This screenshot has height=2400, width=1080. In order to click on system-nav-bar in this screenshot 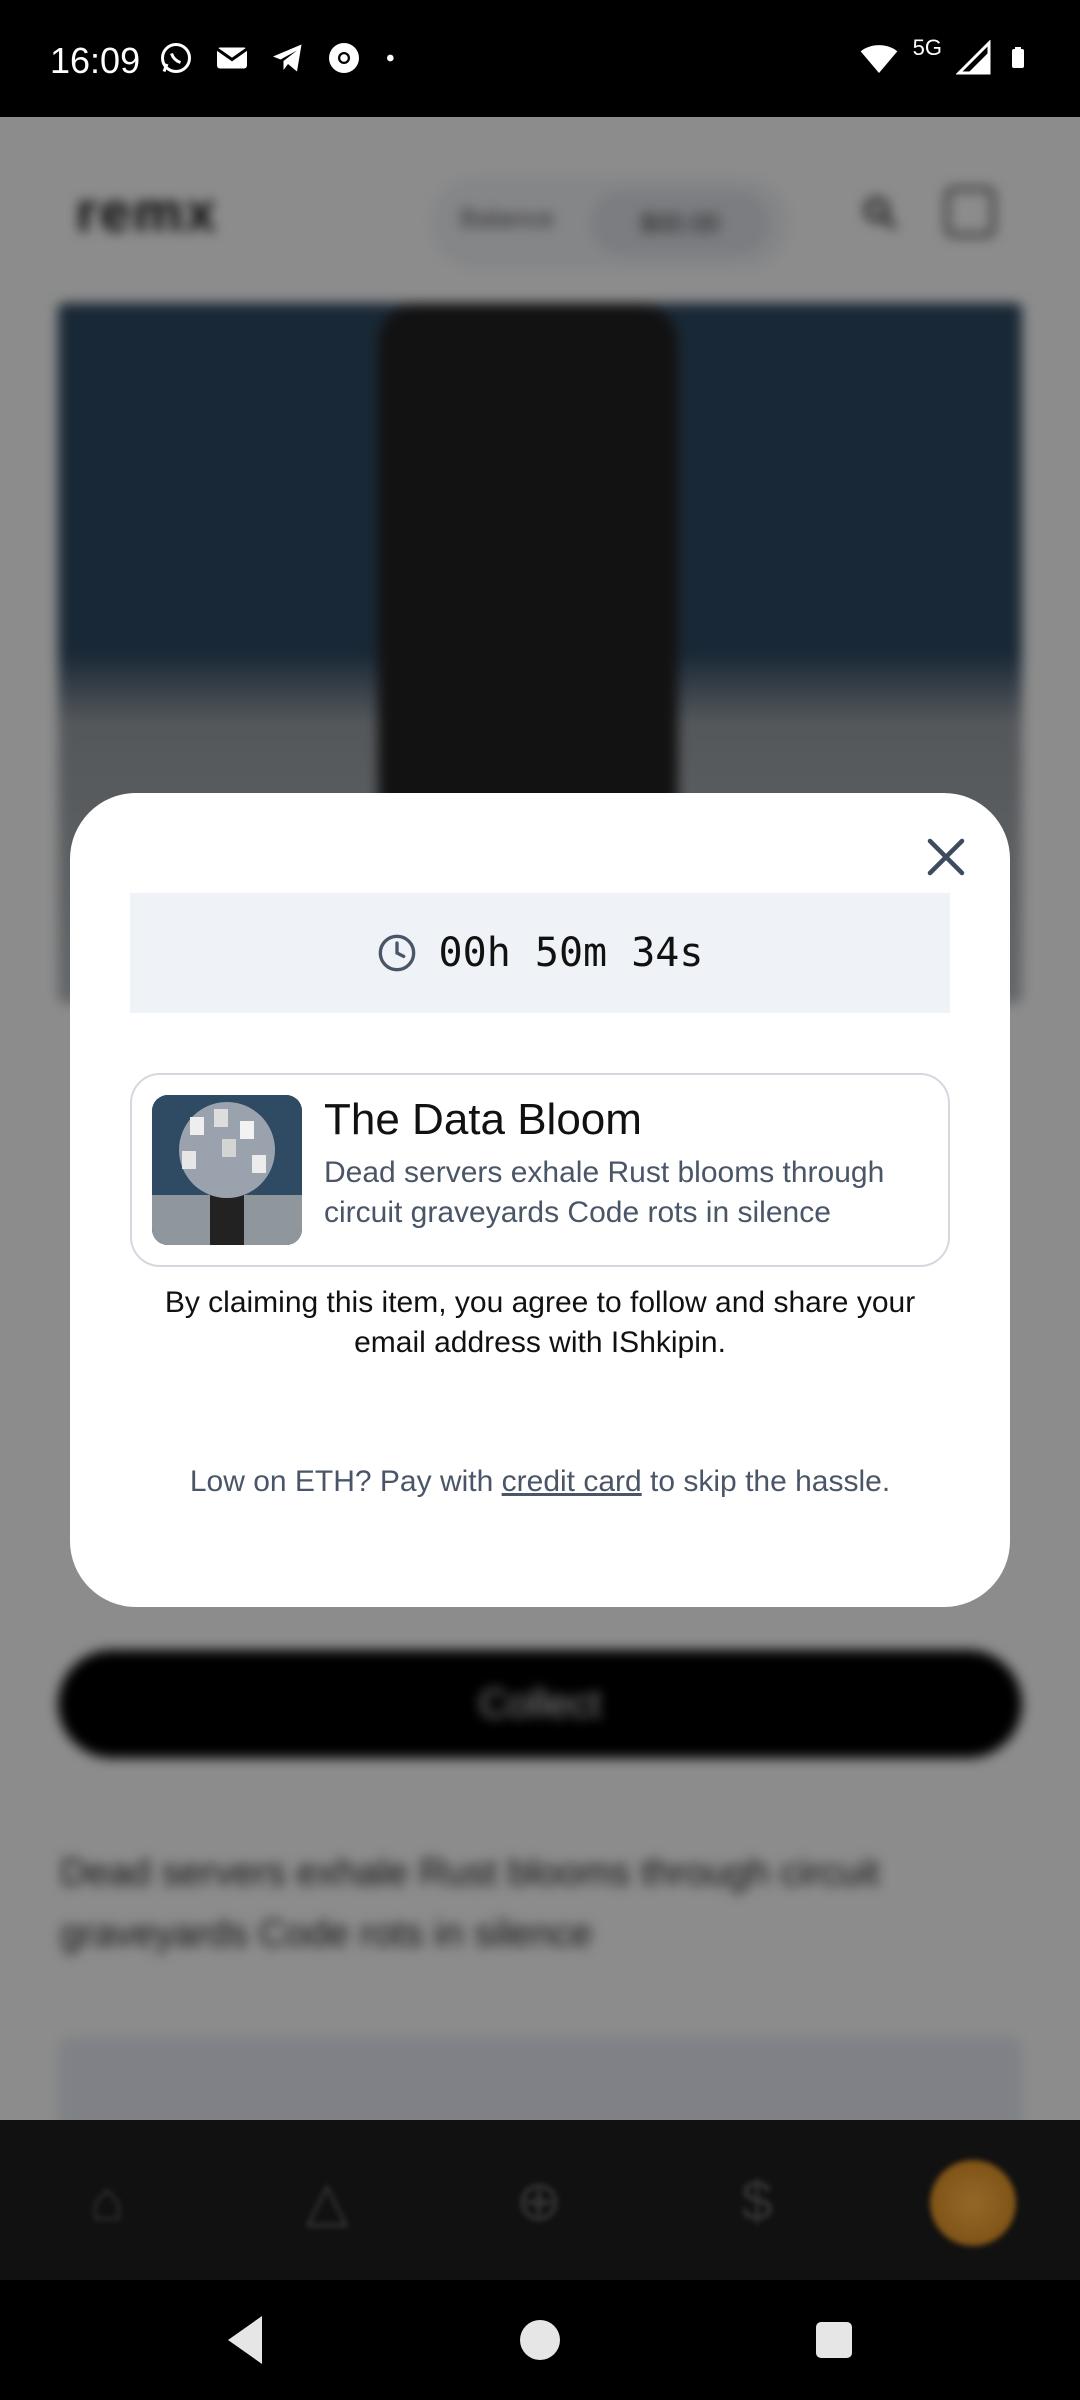, I will do `click(540, 2340)`.